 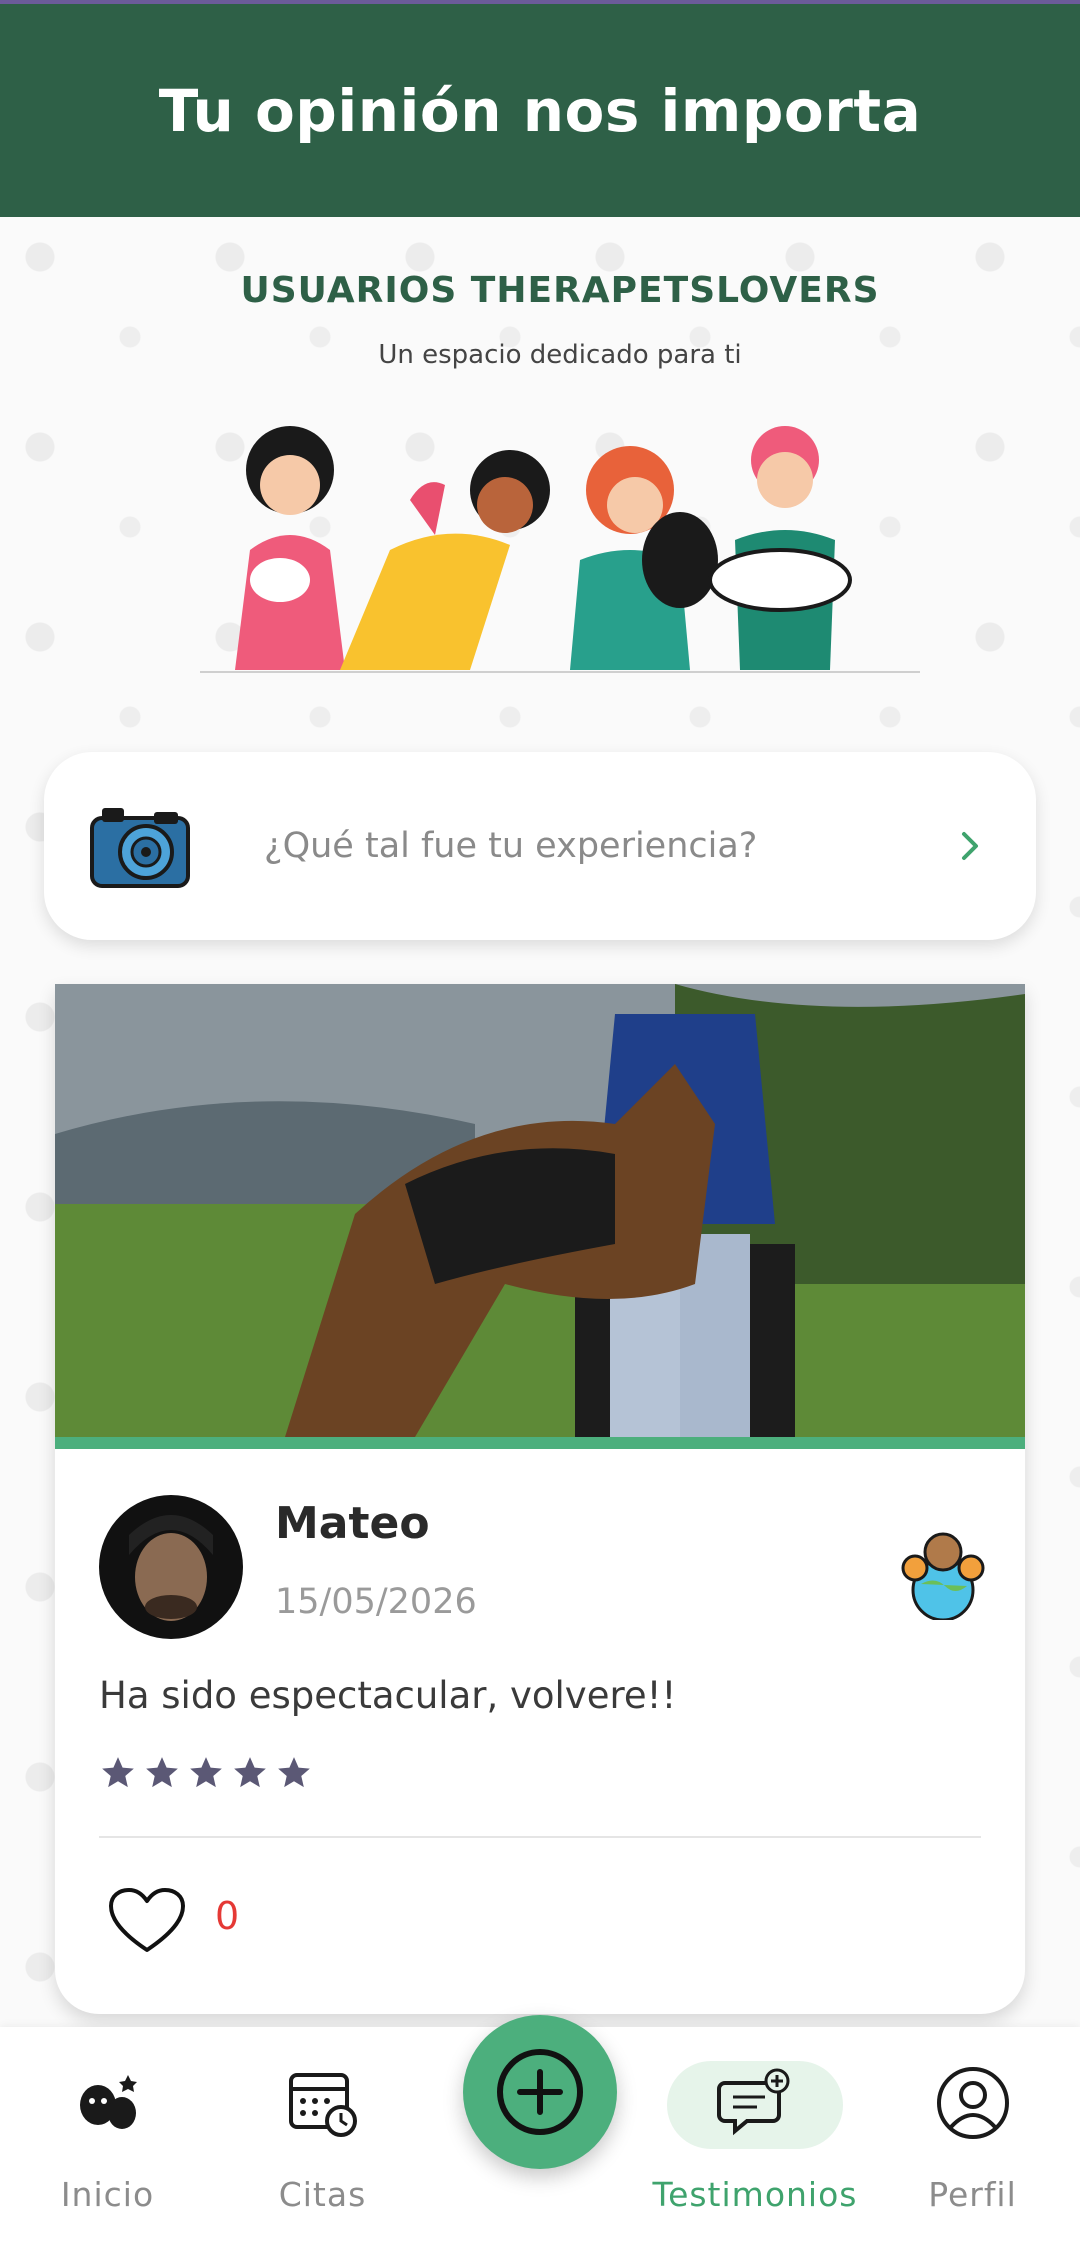 What do you see at coordinates (970, 846) in the screenshot?
I see `chevron-right-icon` at bounding box center [970, 846].